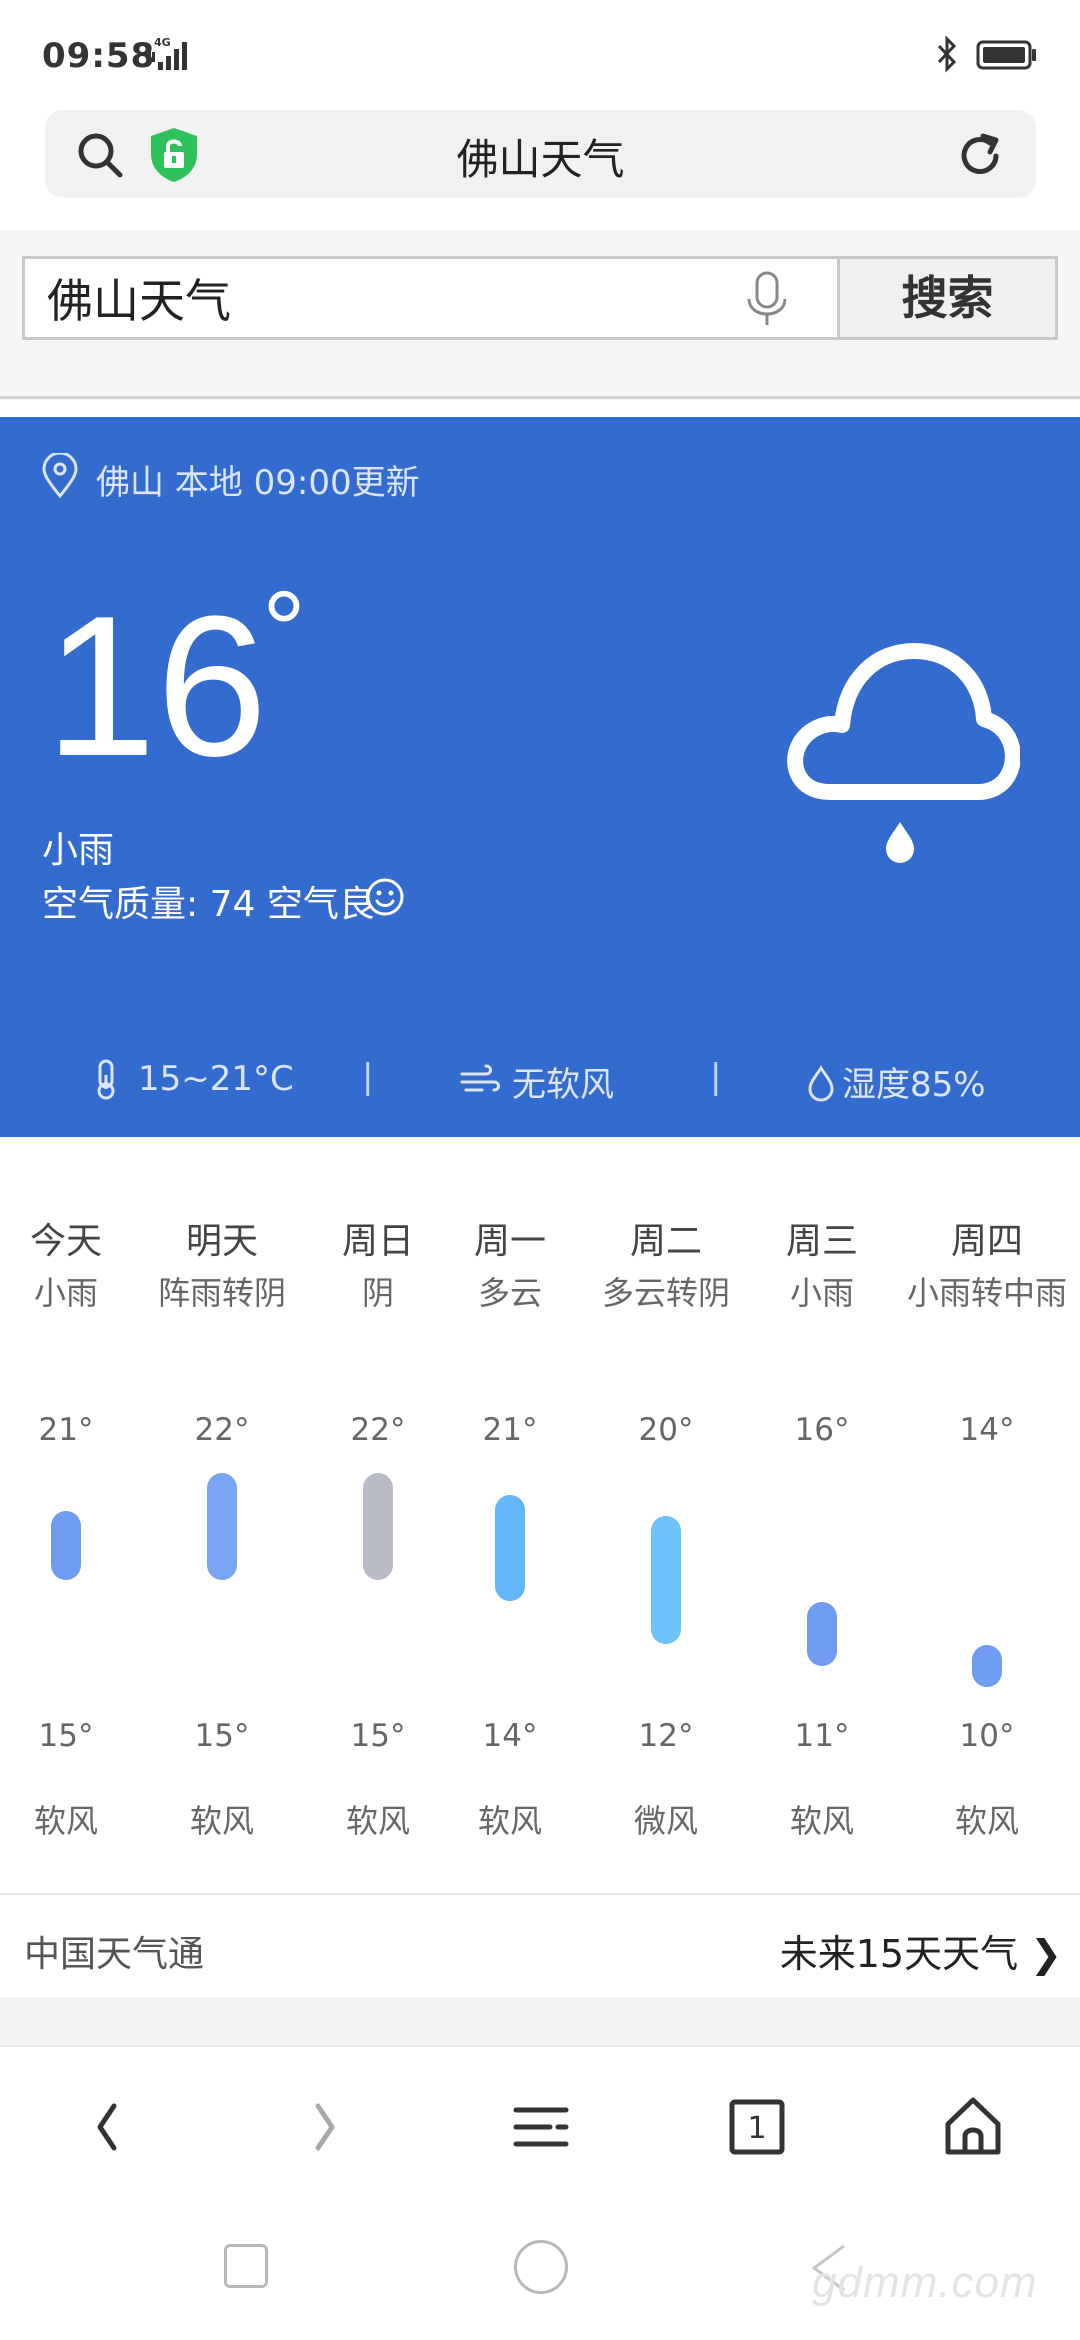  Describe the element at coordinates (156, 686) in the screenshot. I see `current-temperature: 16` at that location.